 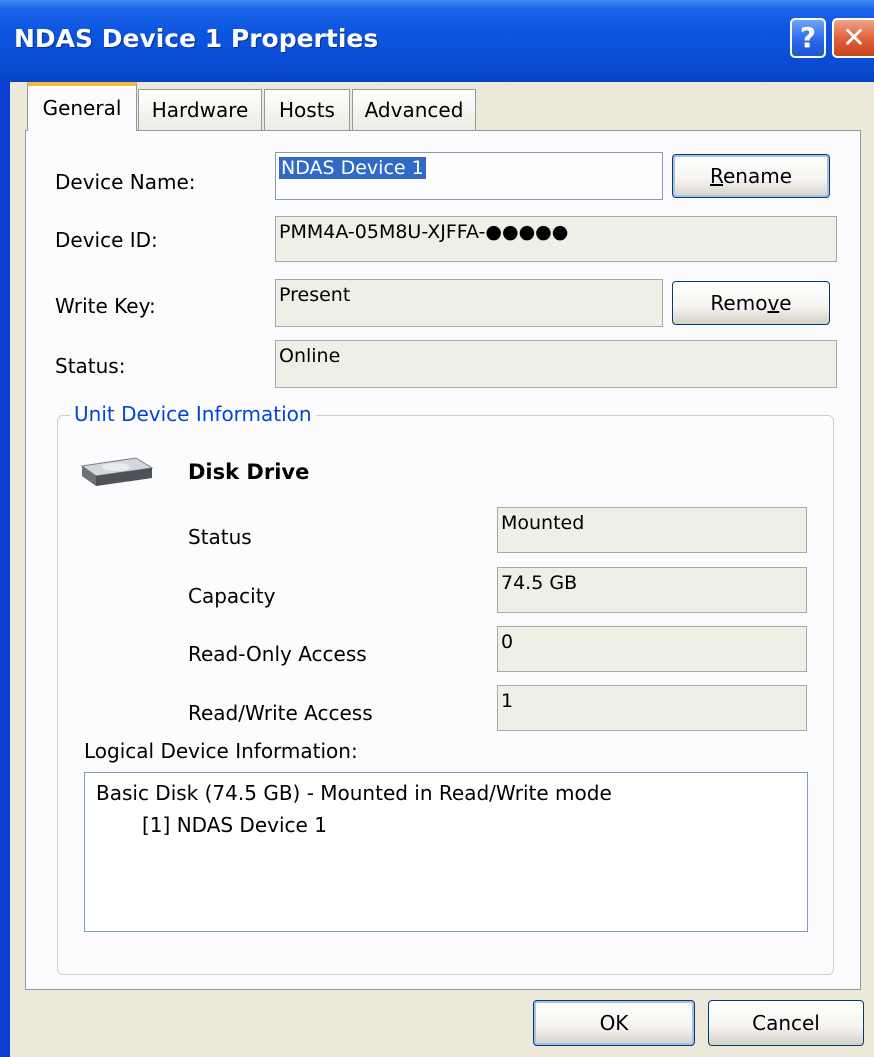 What do you see at coordinates (437, 41) in the screenshot?
I see `title-bar: NDAS Device 1 Properties ? ✕` at bounding box center [437, 41].